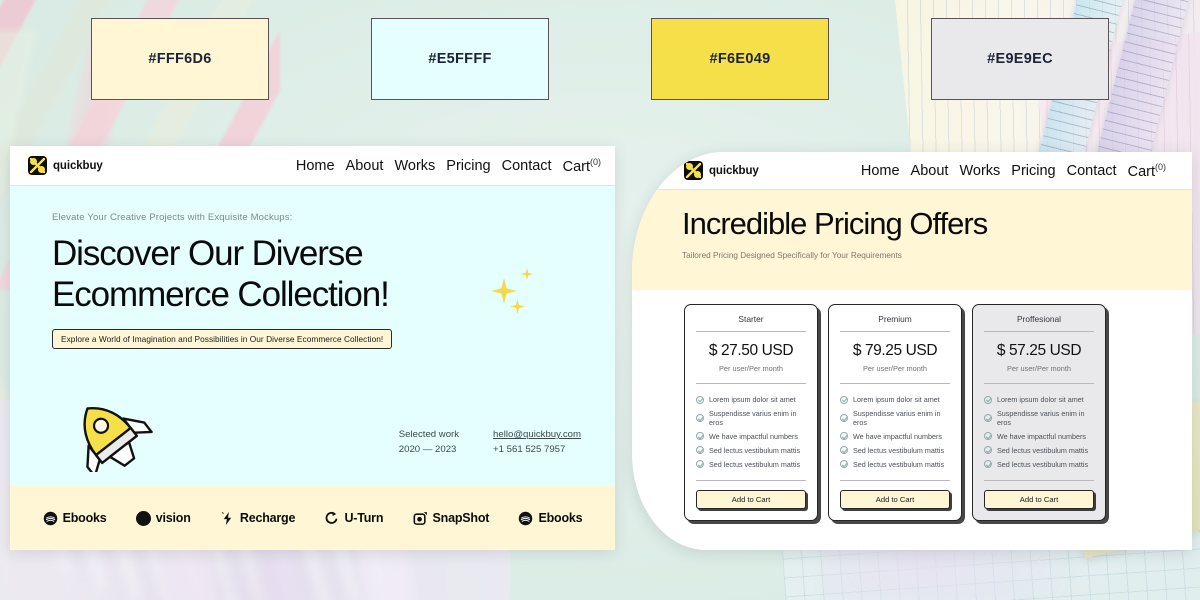 This screenshot has width=1200, height=600. I want to click on plan-price: $ 57.25 USD, so click(1039, 350).